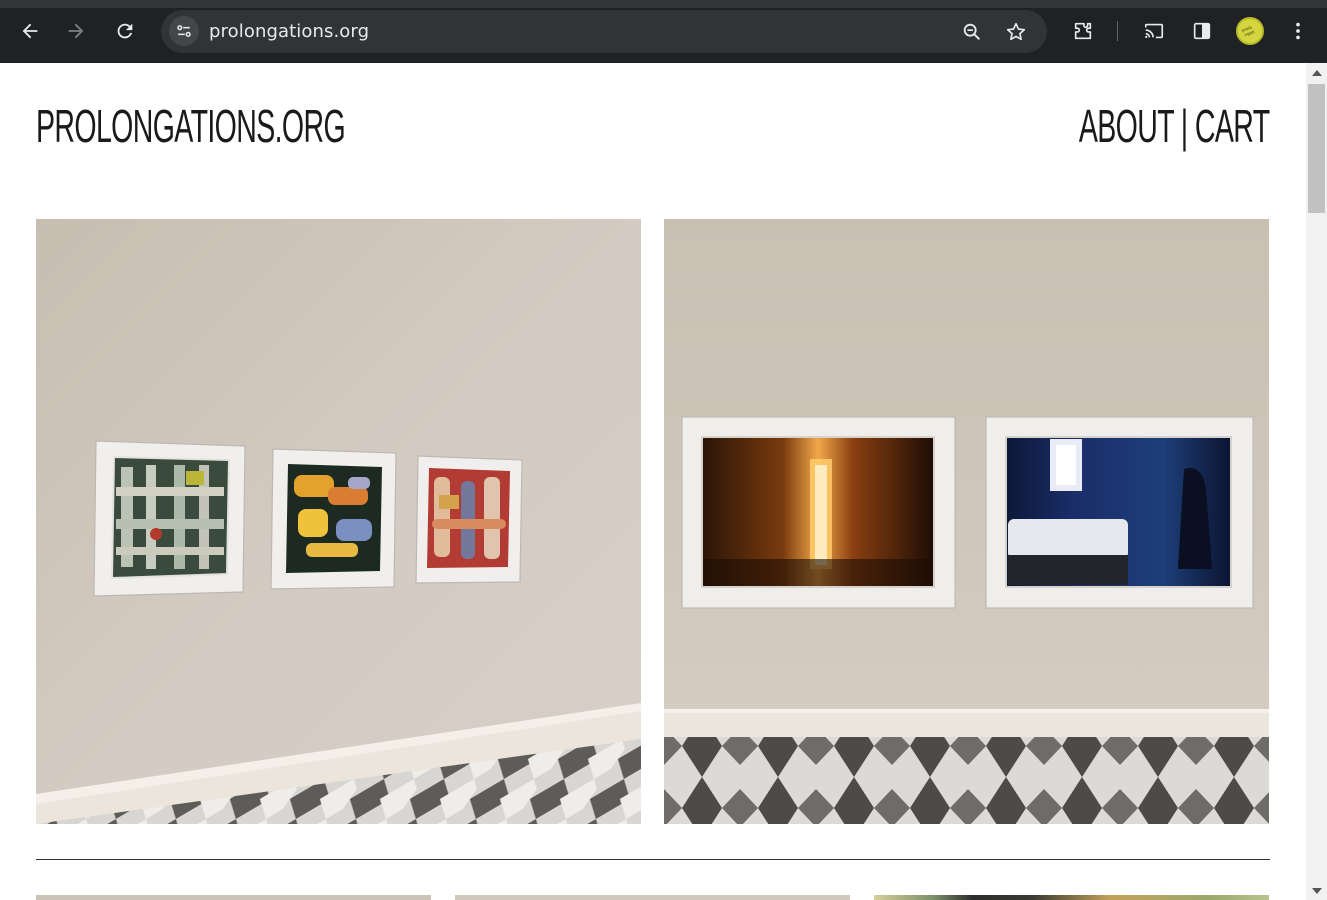 This screenshot has width=1327, height=900. Describe the element at coordinates (191, 126) in the screenshot. I see `site-logo-title: PROLONGATIONS.ORG` at that location.